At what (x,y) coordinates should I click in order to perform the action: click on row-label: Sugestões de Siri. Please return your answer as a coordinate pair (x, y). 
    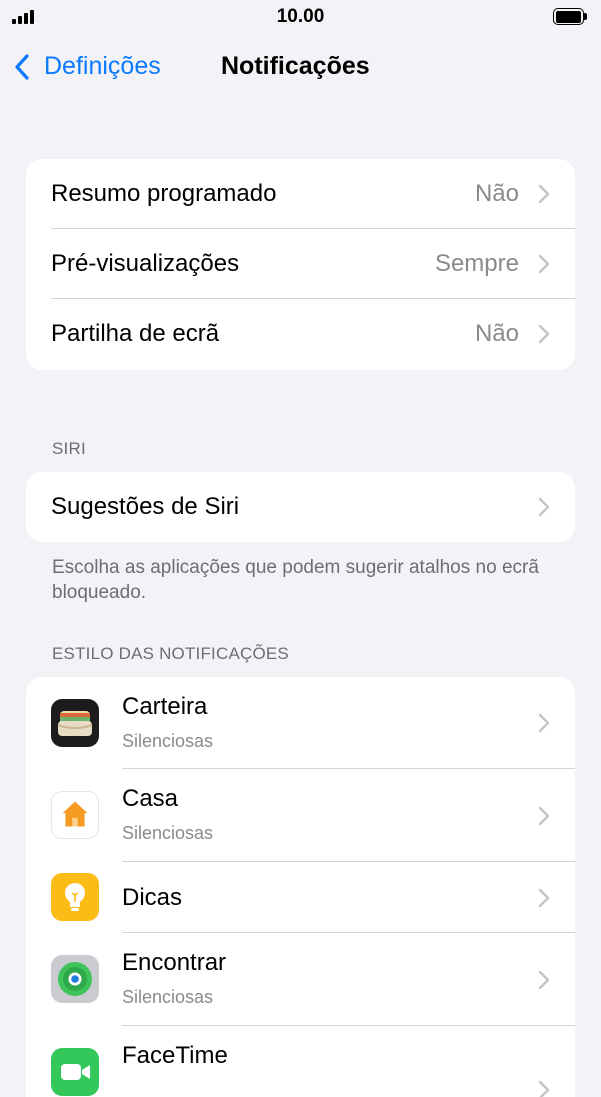
    Looking at the image, I should click on (145, 506).